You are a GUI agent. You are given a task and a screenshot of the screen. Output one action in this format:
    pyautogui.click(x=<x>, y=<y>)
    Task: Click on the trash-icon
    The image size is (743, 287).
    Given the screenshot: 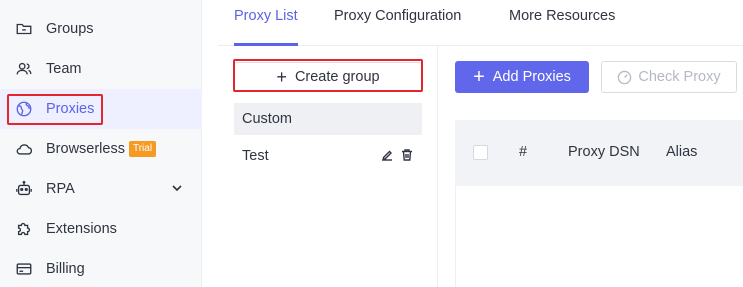 What is the action you would take?
    pyautogui.click(x=407, y=155)
    